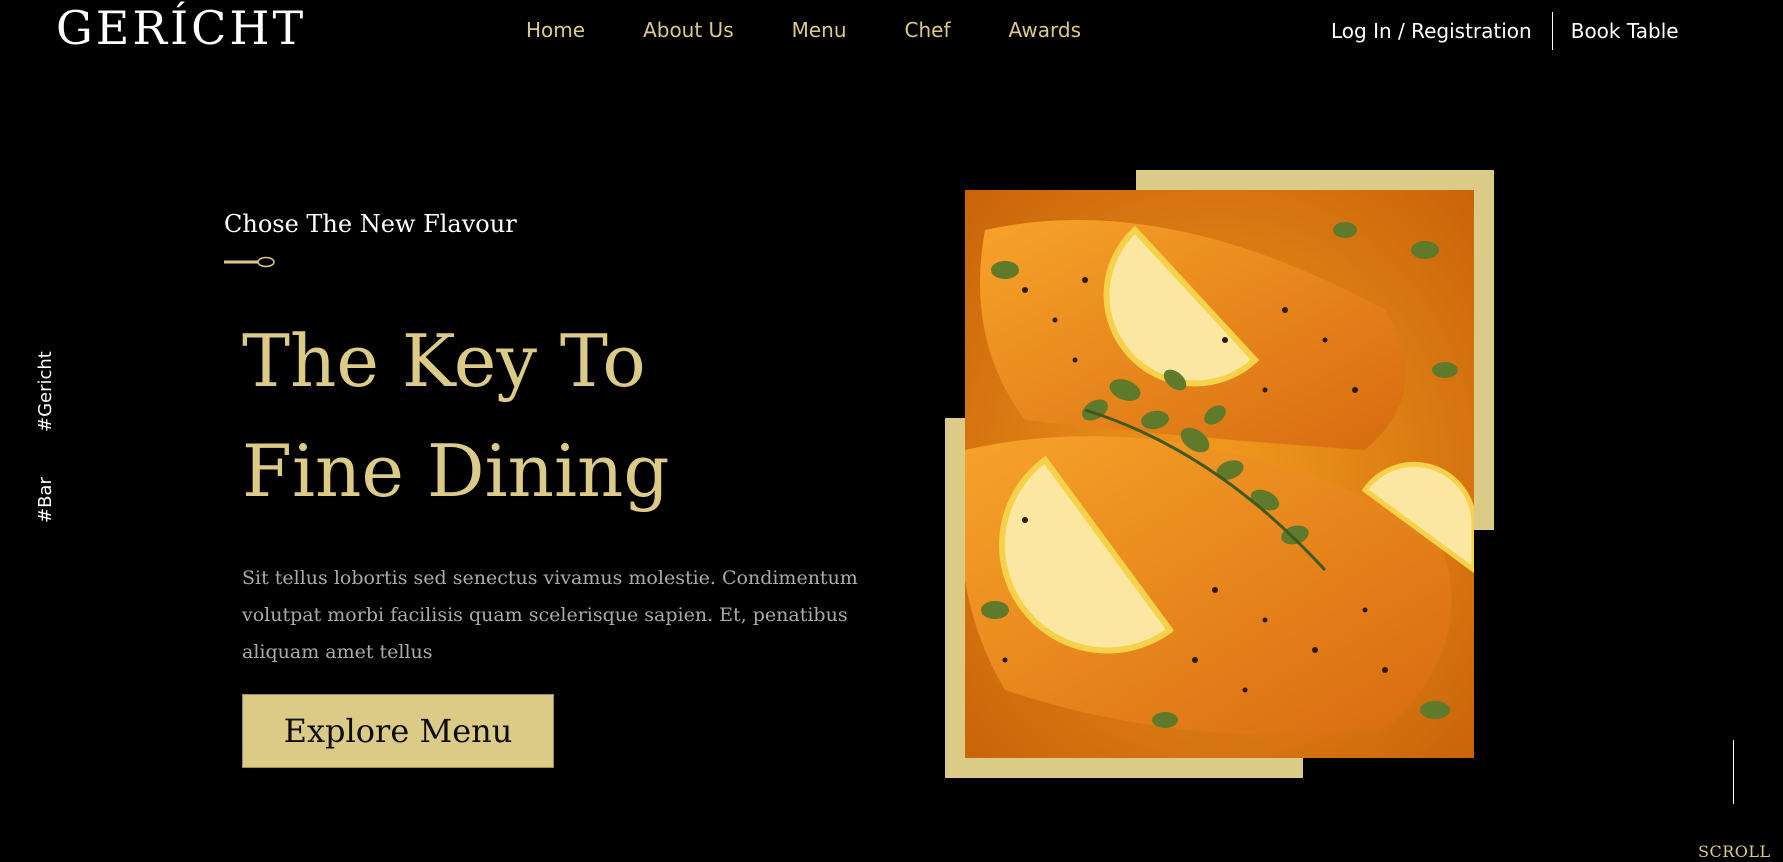 The width and height of the screenshot is (1783, 862). I want to click on spoon-icon, so click(249, 262).